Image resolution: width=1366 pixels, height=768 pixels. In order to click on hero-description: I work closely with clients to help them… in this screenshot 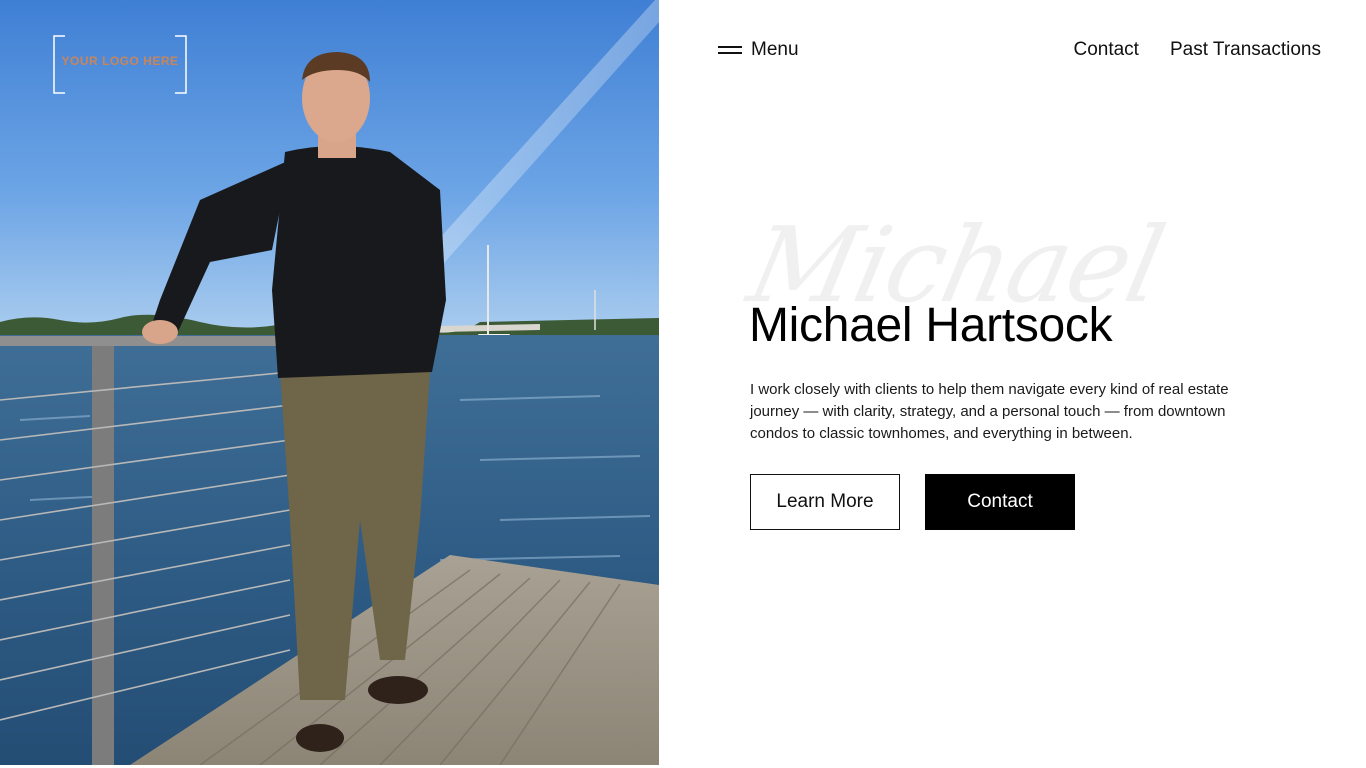, I will do `click(989, 411)`.